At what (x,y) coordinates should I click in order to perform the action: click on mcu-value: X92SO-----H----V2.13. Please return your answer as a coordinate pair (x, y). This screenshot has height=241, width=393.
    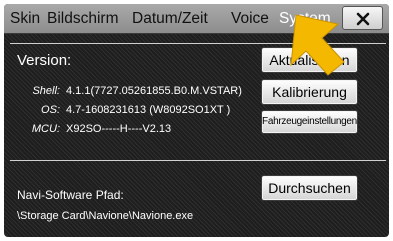
    Looking at the image, I should click on (119, 129).